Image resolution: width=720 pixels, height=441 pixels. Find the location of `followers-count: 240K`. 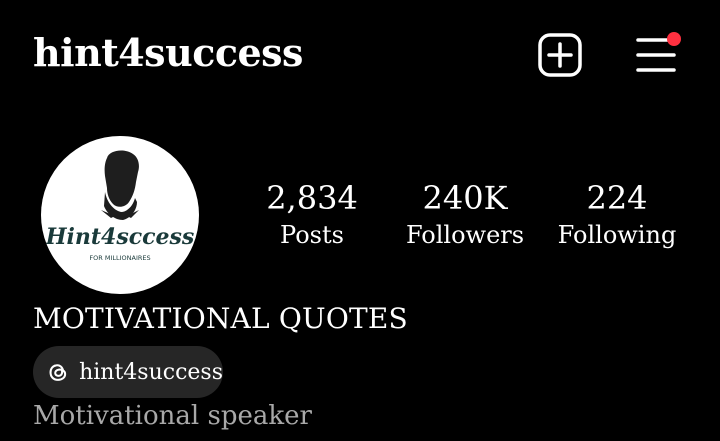

followers-count: 240K is located at coordinates (465, 198).